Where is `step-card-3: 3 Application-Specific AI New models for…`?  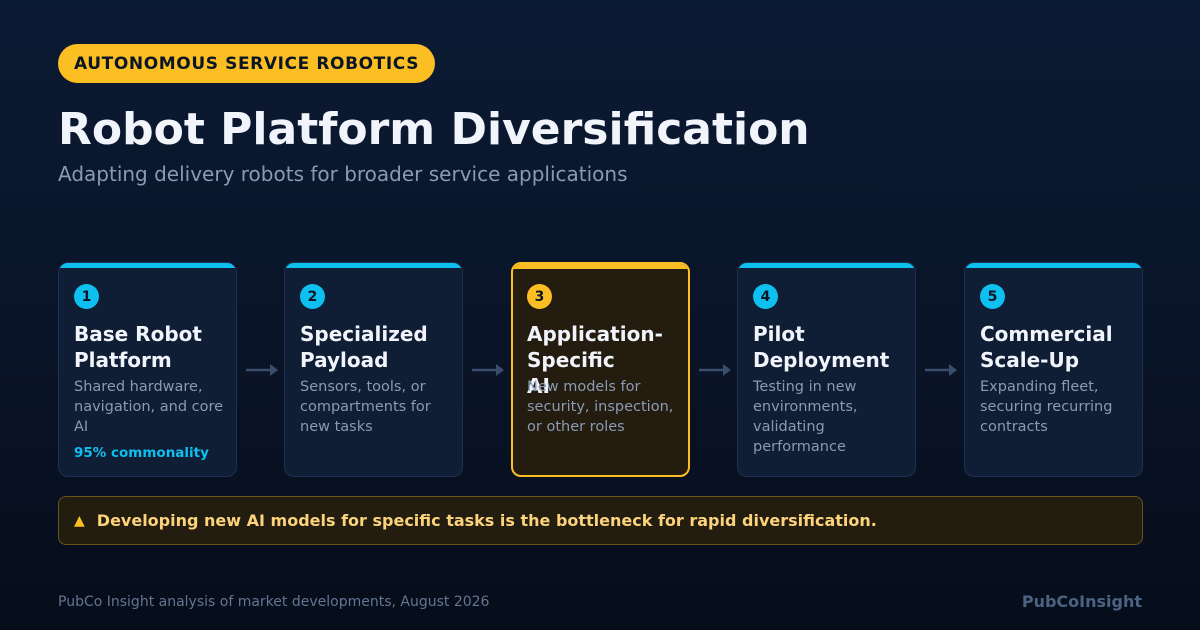 step-card-3: 3 Application-Specific AI New models for… is located at coordinates (600, 369).